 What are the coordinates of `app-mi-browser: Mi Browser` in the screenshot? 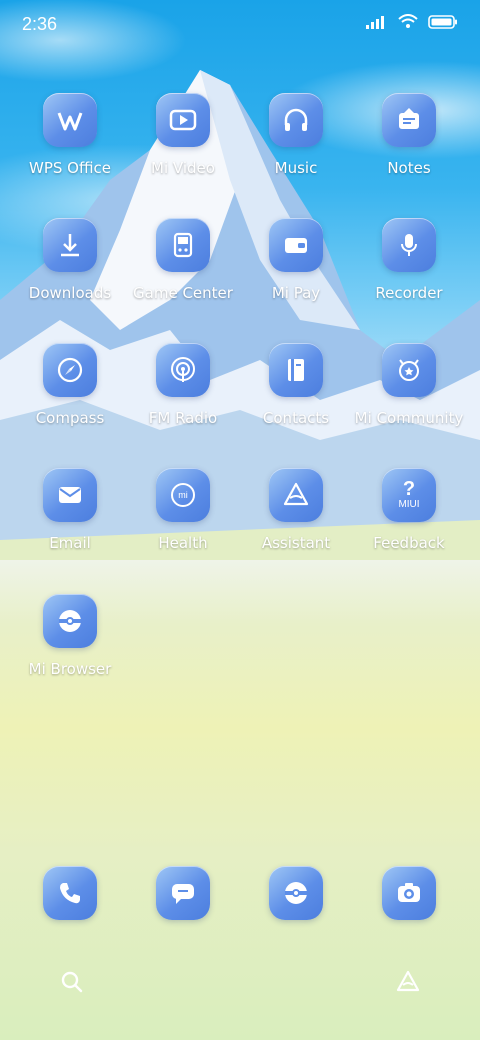 It's located at (70, 636).